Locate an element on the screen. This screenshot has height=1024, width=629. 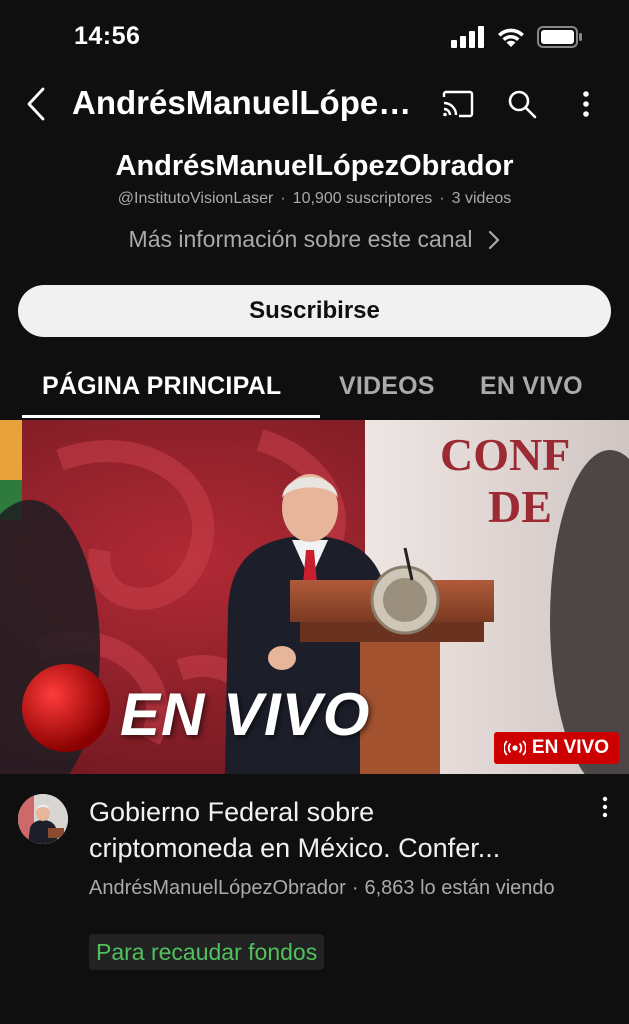
more-info-link: Más información sobre este canal is located at coordinates (314, 239).